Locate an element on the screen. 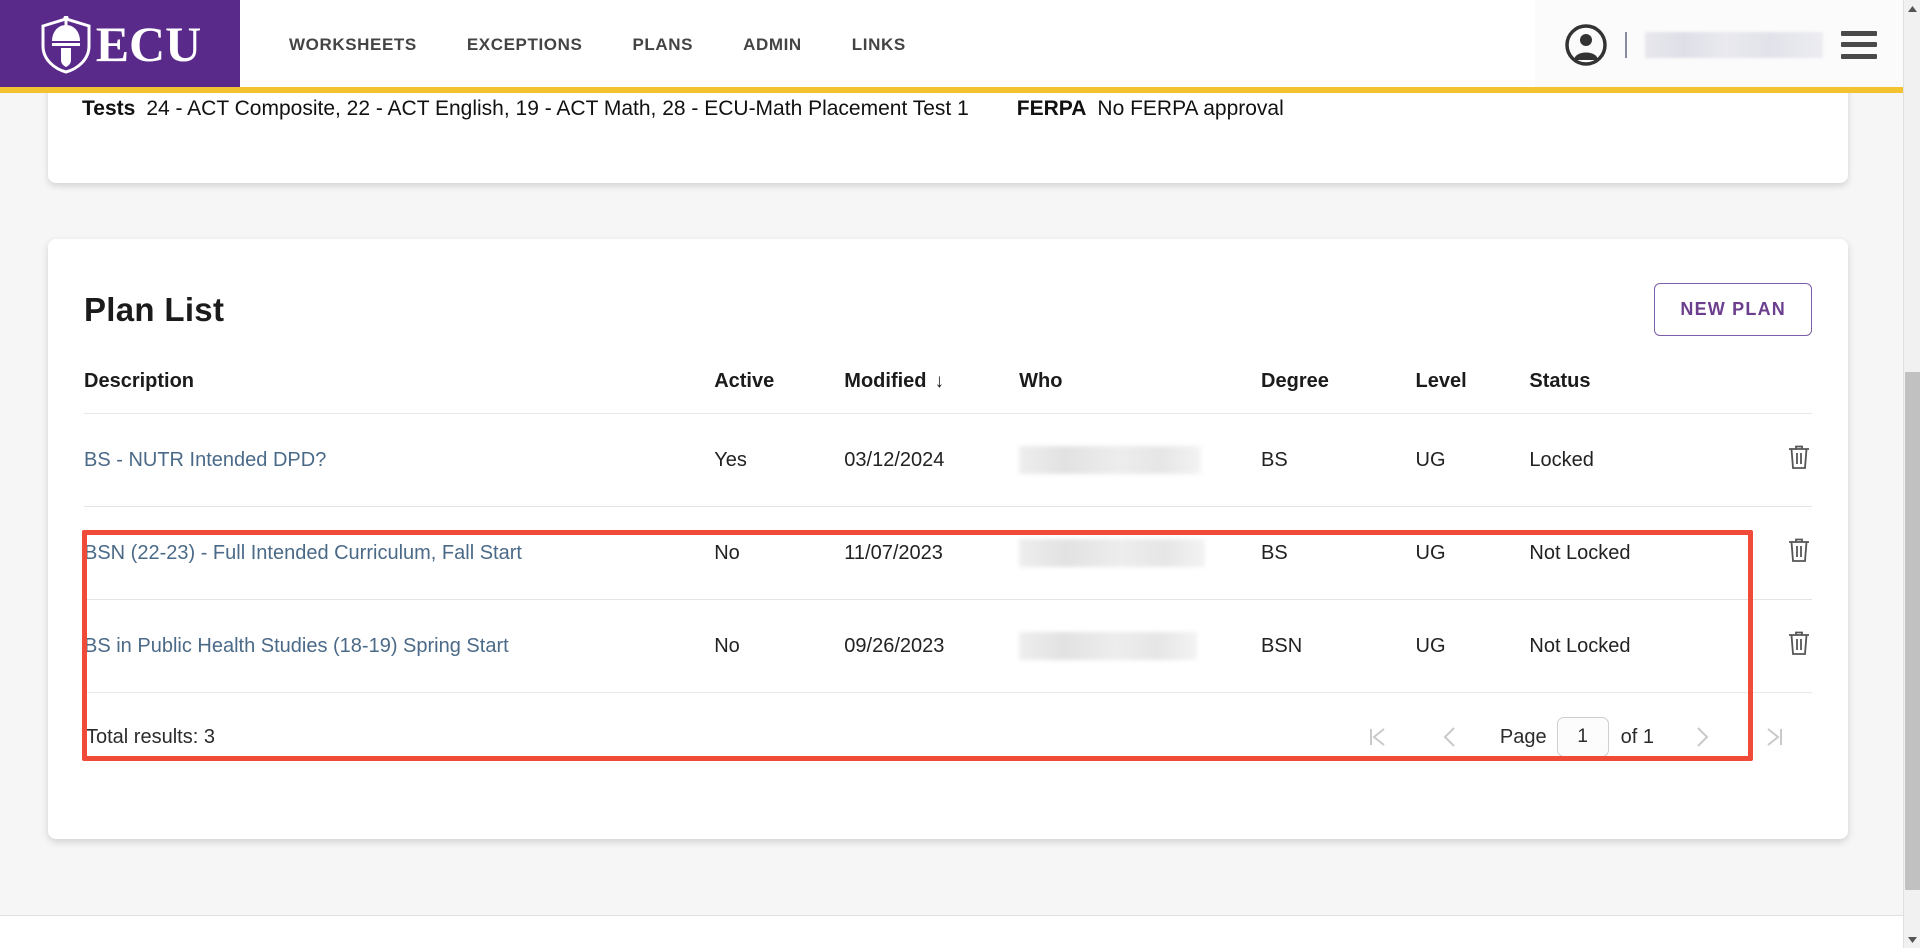 This screenshot has height=948, width=1920. ecu-wordmark: ECU is located at coordinates (148, 43).